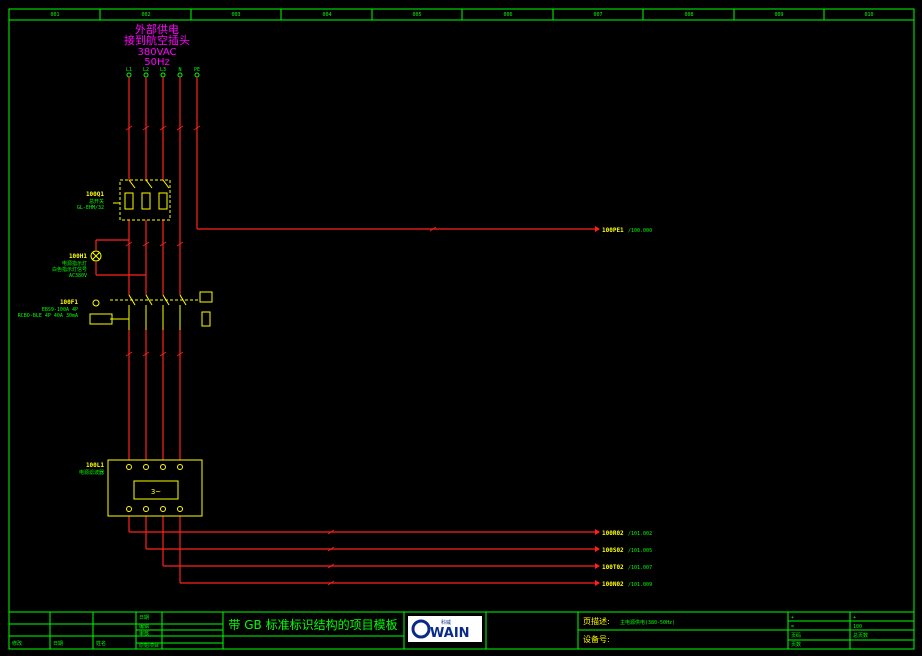 Image resolution: width=922 pixels, height=656 pixels. Describe the element at coordinates (613, 567) in the screenshot. I see `output-tag: 100T02` at that location.